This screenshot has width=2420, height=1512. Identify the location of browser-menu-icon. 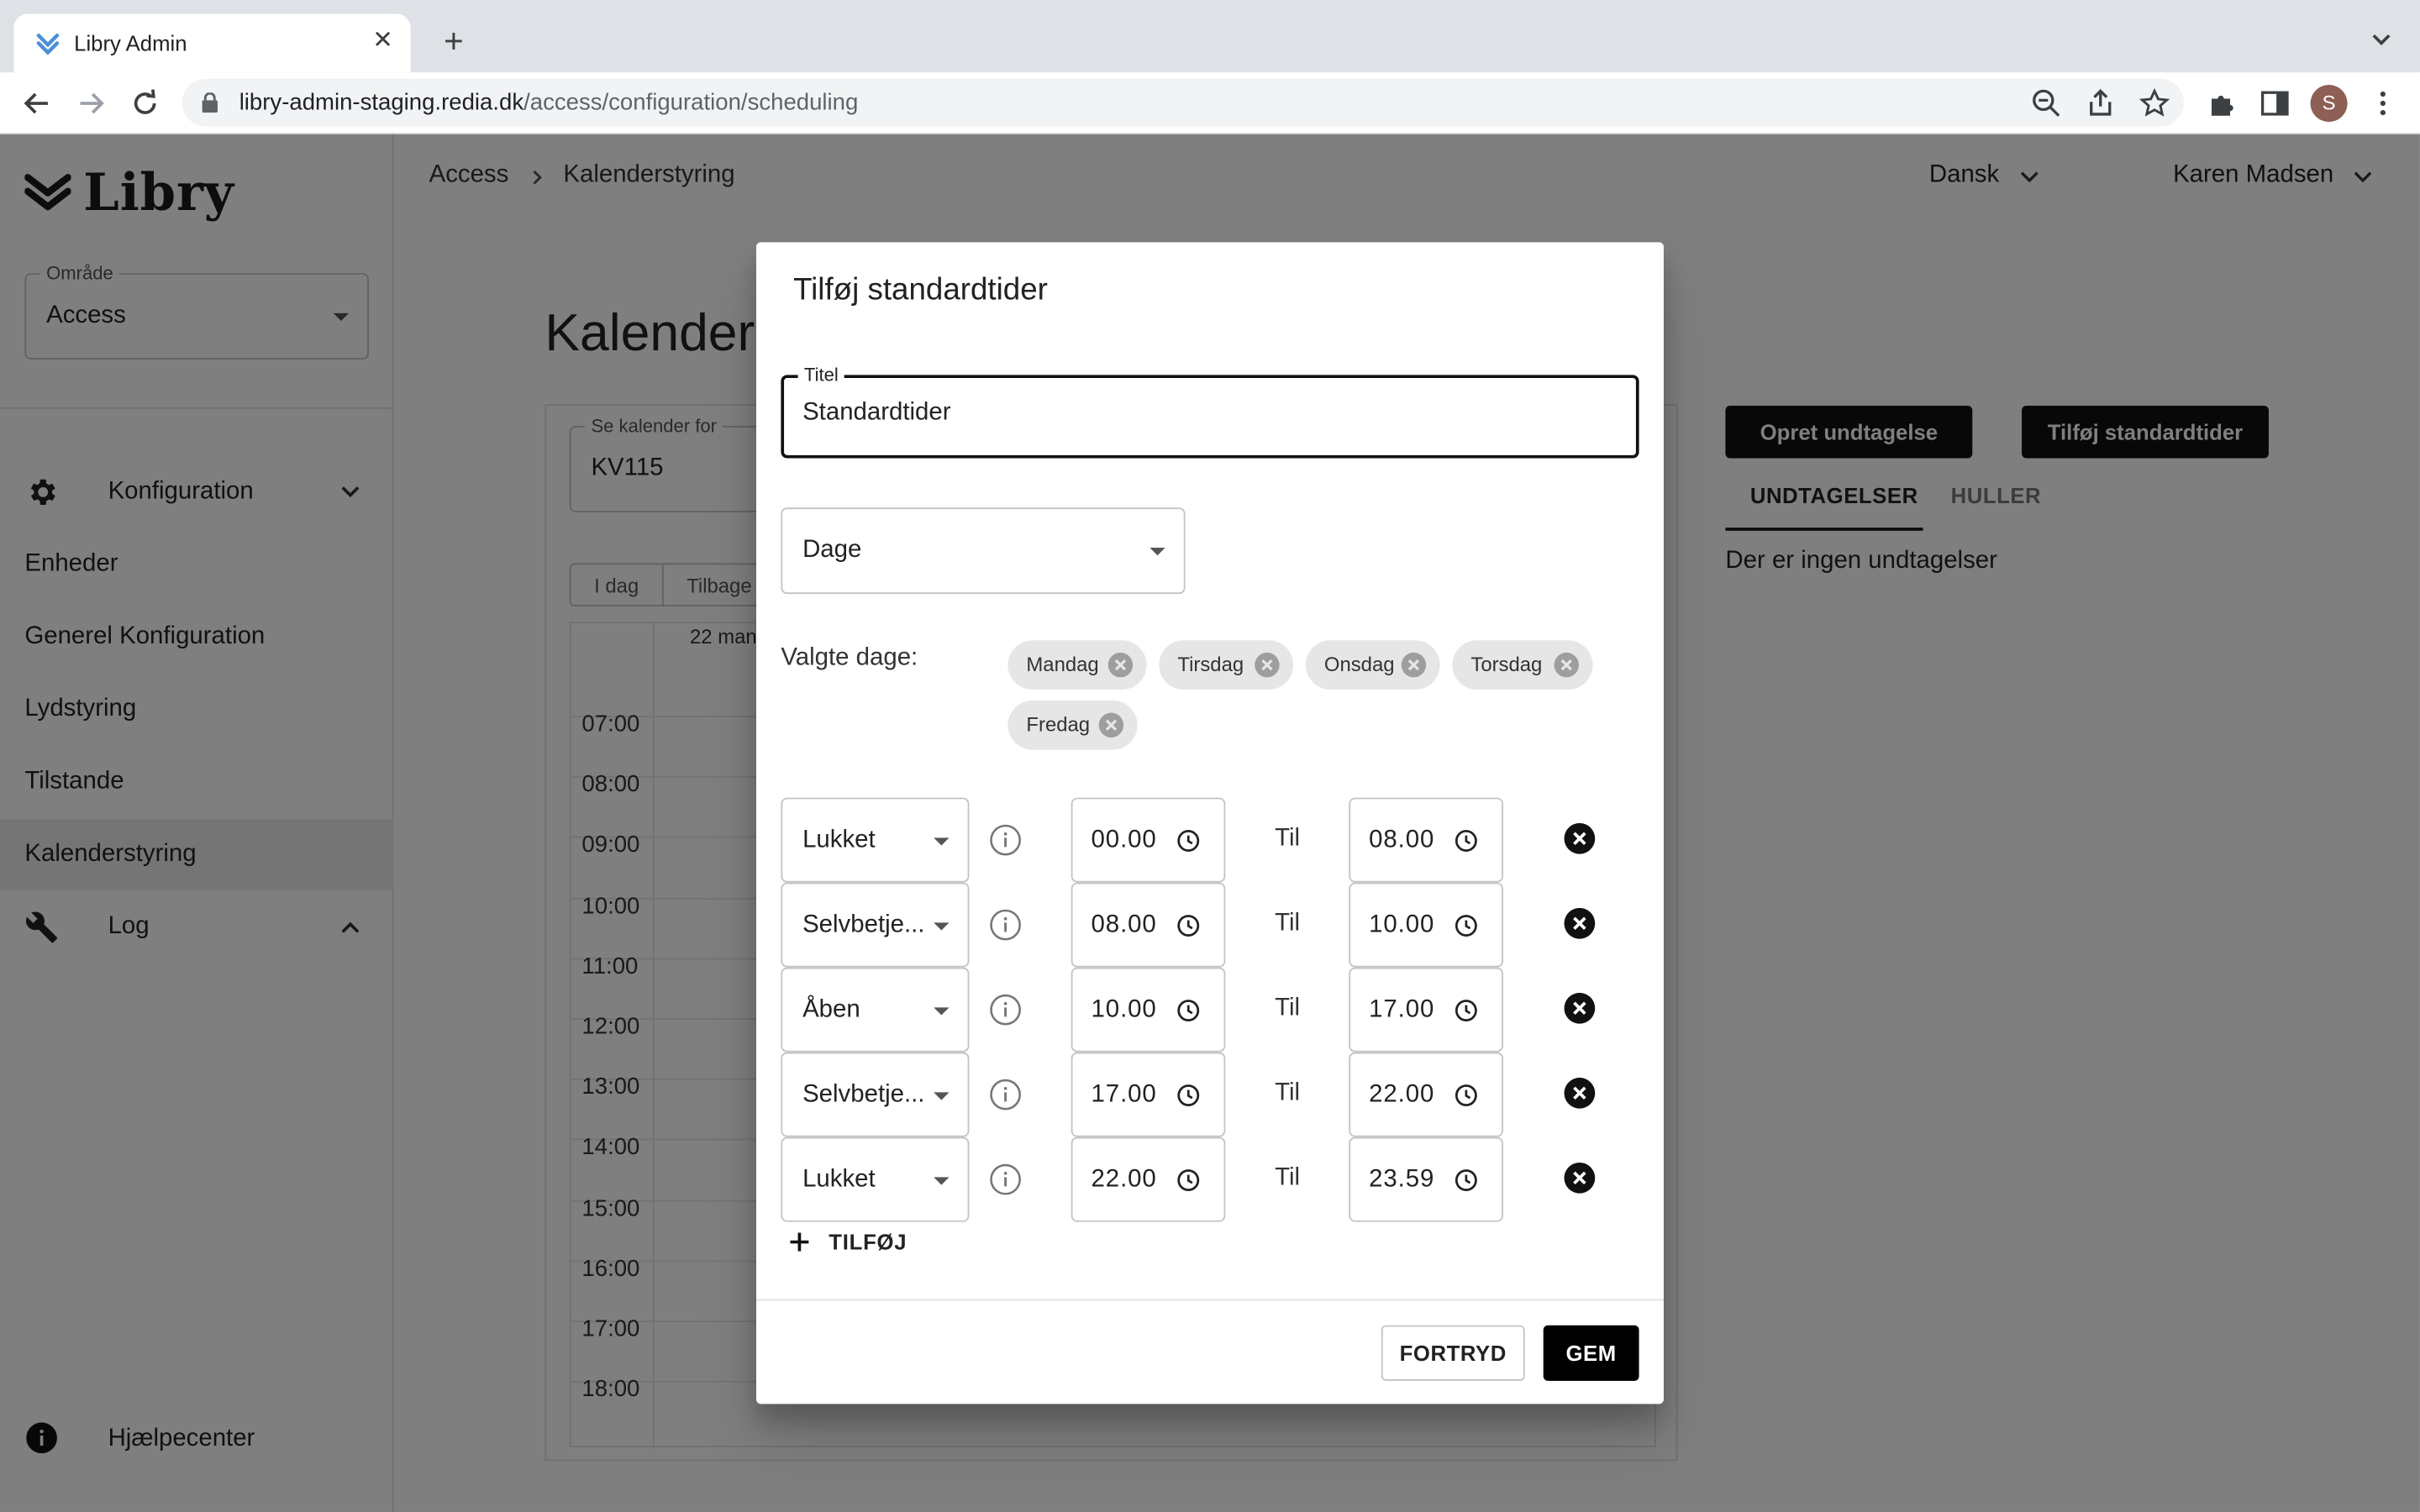
(2383, 103).